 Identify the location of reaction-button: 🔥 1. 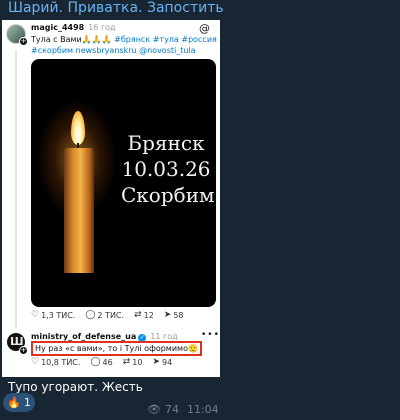
(19, 402).